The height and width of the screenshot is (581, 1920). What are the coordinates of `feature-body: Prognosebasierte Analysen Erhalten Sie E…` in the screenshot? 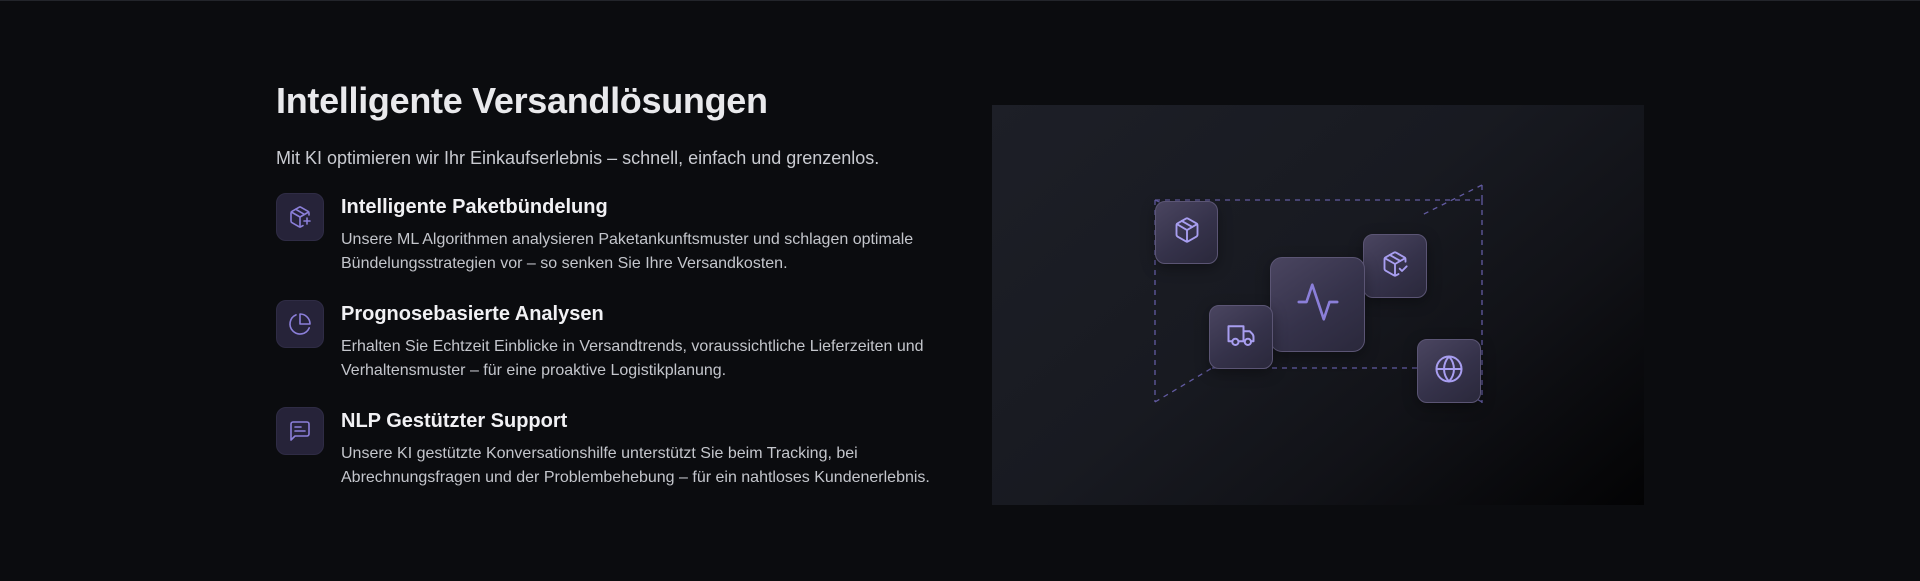 It's located at (641, 341).